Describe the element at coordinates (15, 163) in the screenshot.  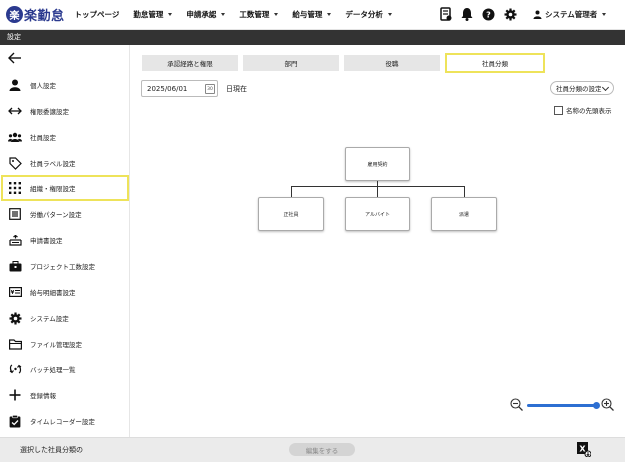
I see `tag-icon` at that location.